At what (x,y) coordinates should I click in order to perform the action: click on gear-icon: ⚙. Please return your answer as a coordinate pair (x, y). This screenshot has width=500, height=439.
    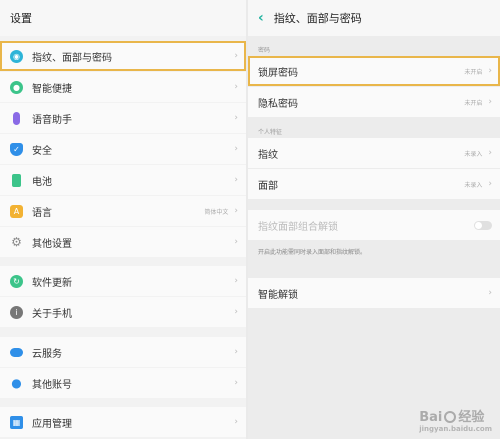
    Looking at the image, I should click on (16, 242).